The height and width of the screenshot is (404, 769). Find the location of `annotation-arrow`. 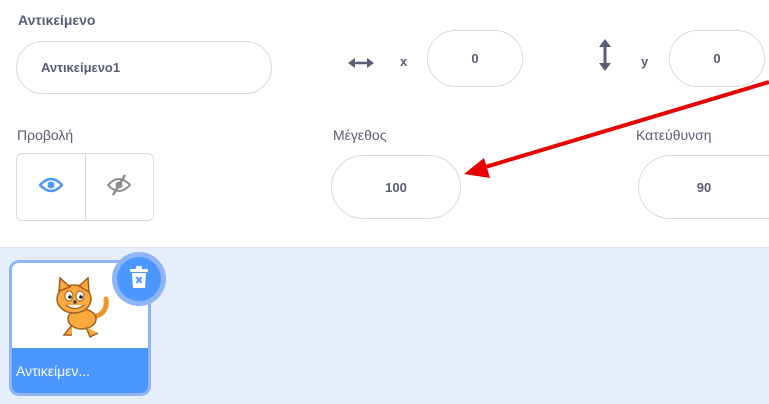

annotation-arrow is located at coordinates (616, 129).